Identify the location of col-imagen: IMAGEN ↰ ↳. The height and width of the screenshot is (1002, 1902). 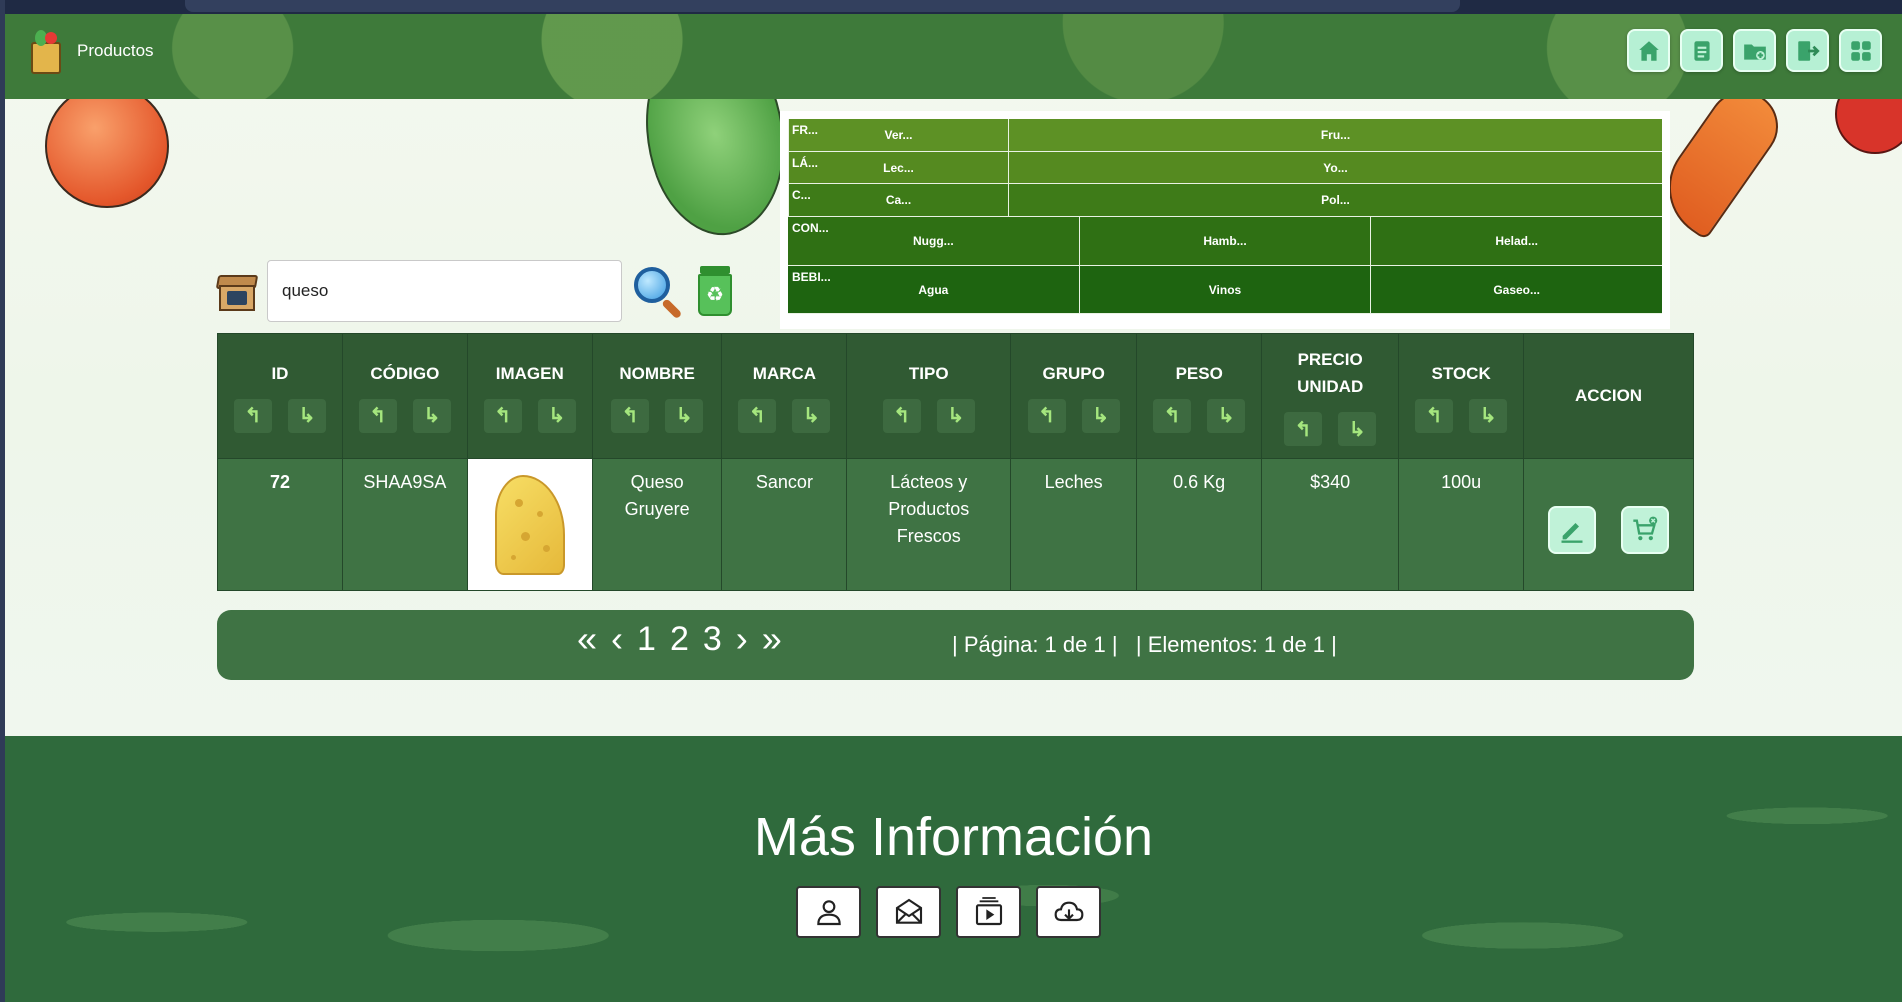
(529, 396).